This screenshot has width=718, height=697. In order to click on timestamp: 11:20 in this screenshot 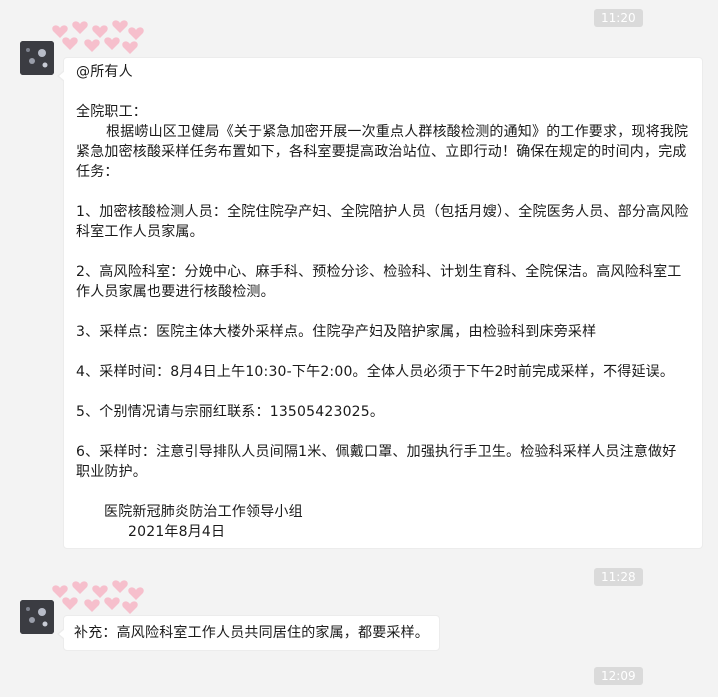, I will do `click(618, 18)`.